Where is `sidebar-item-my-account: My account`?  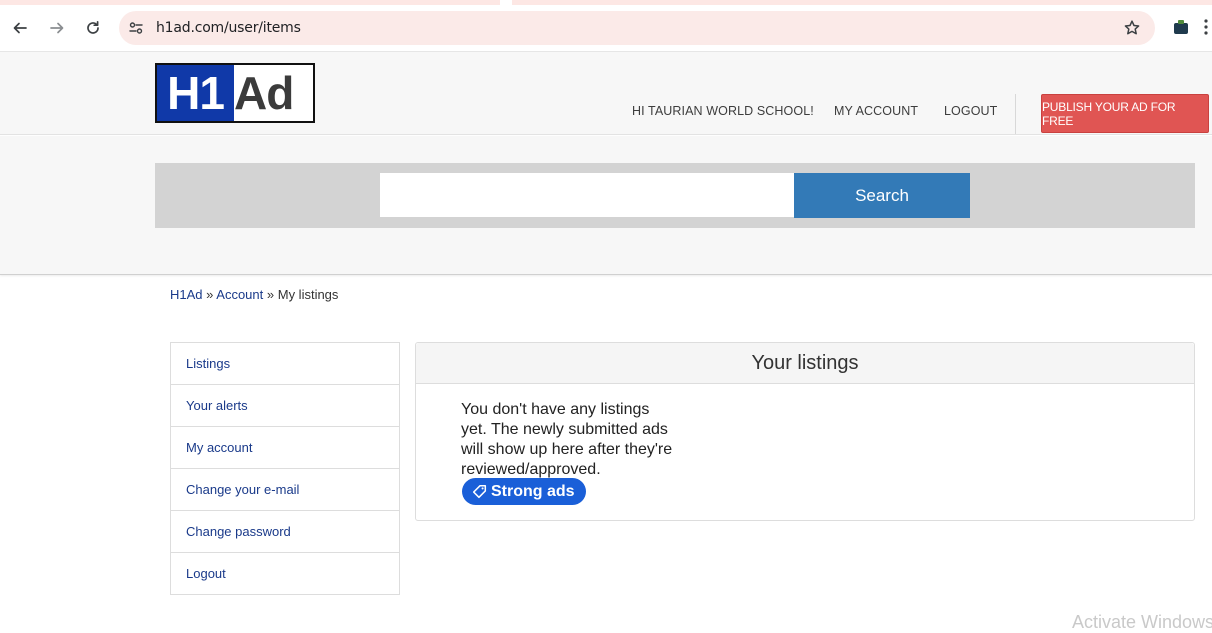 sidebar-item-my-account: My account is located at coordinates (285, 448).